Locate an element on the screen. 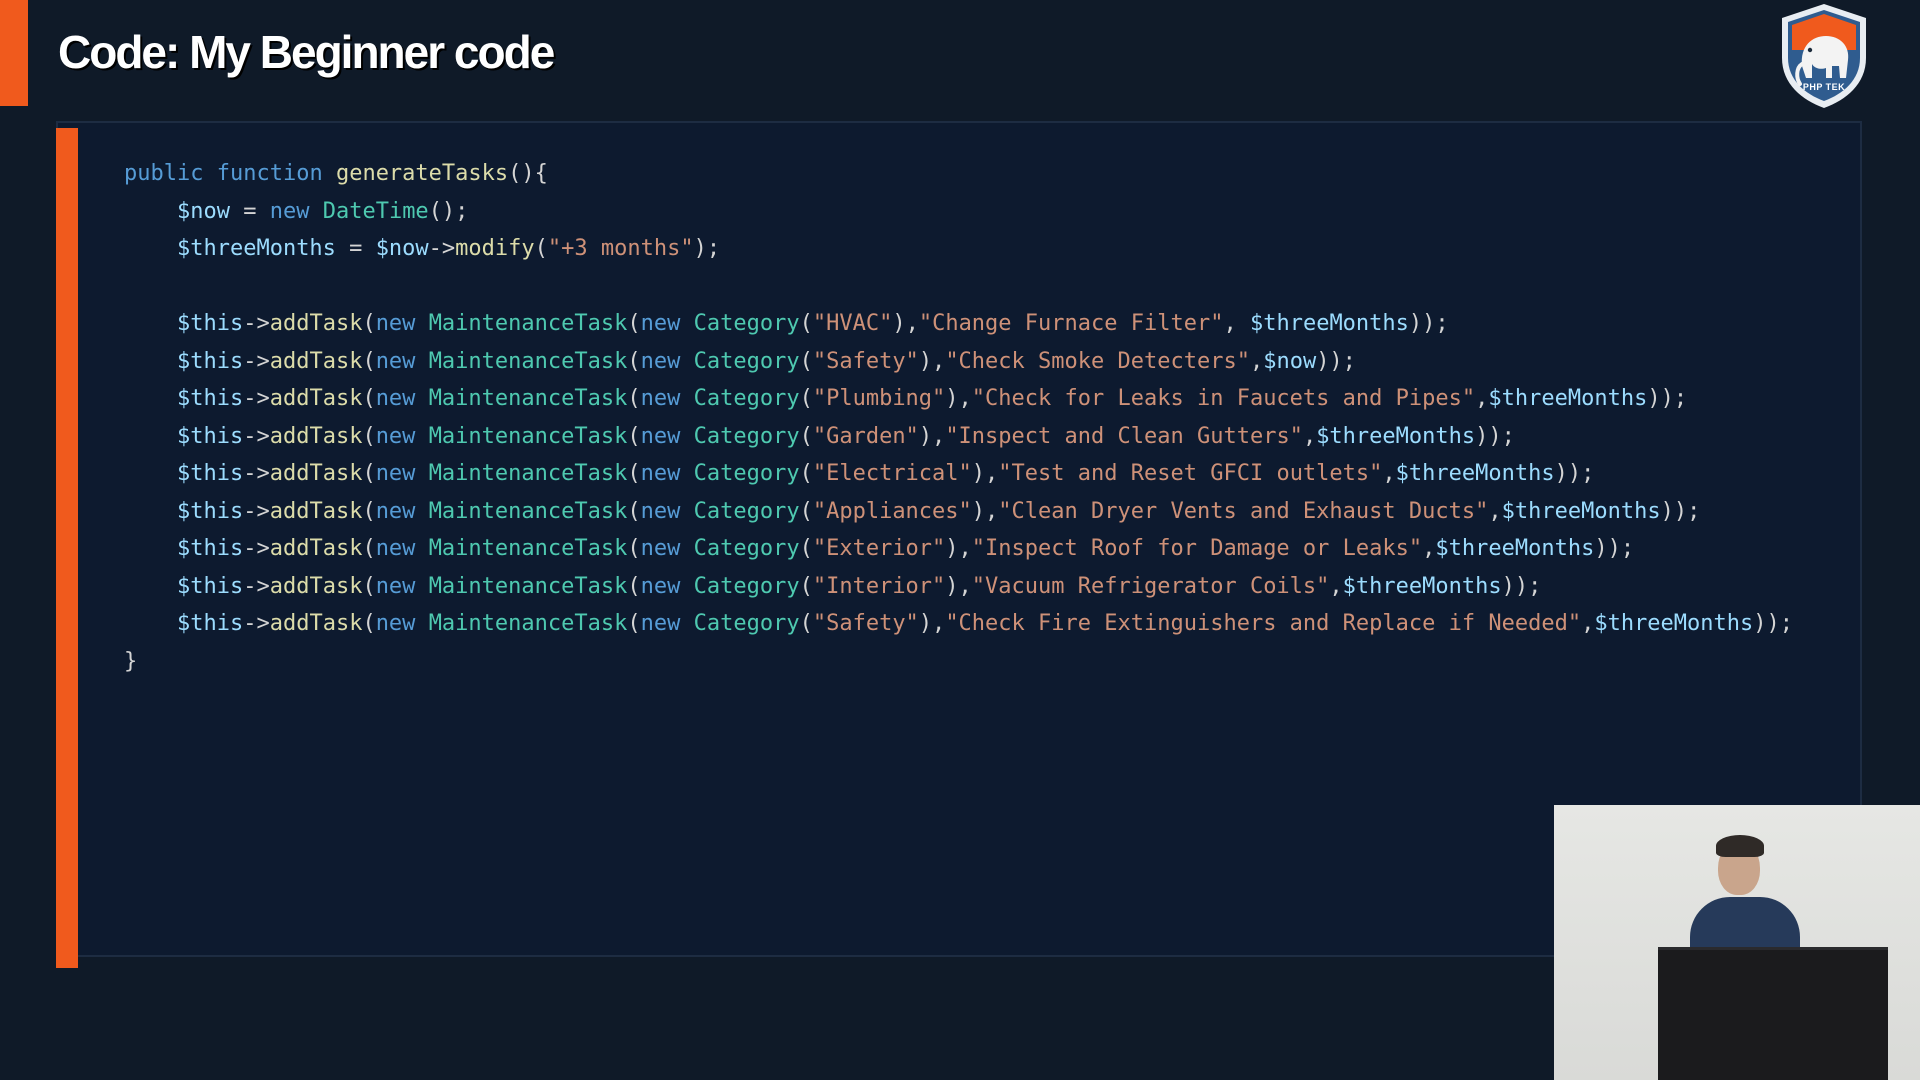 The height and width of the screenshot is (1080, 1920). elephant-shield-icon is located at coordinates (1824, 56).